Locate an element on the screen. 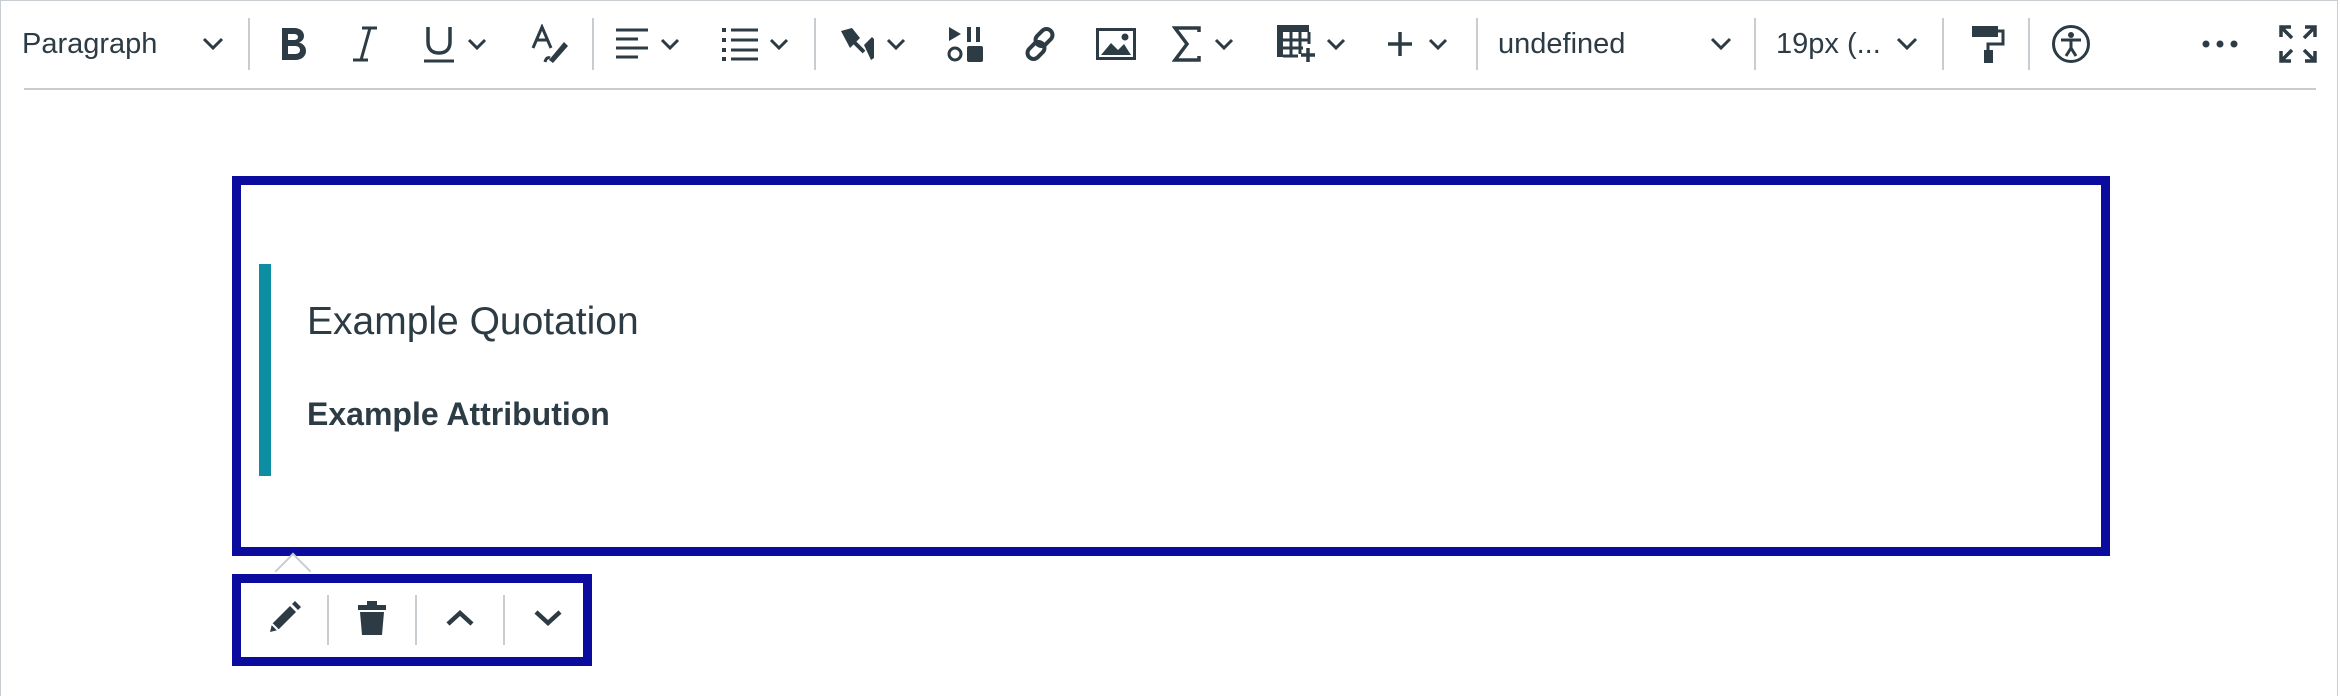 The height and width of the screenshot is (696, 2340). link-button is located at coordinates (1040, 44).